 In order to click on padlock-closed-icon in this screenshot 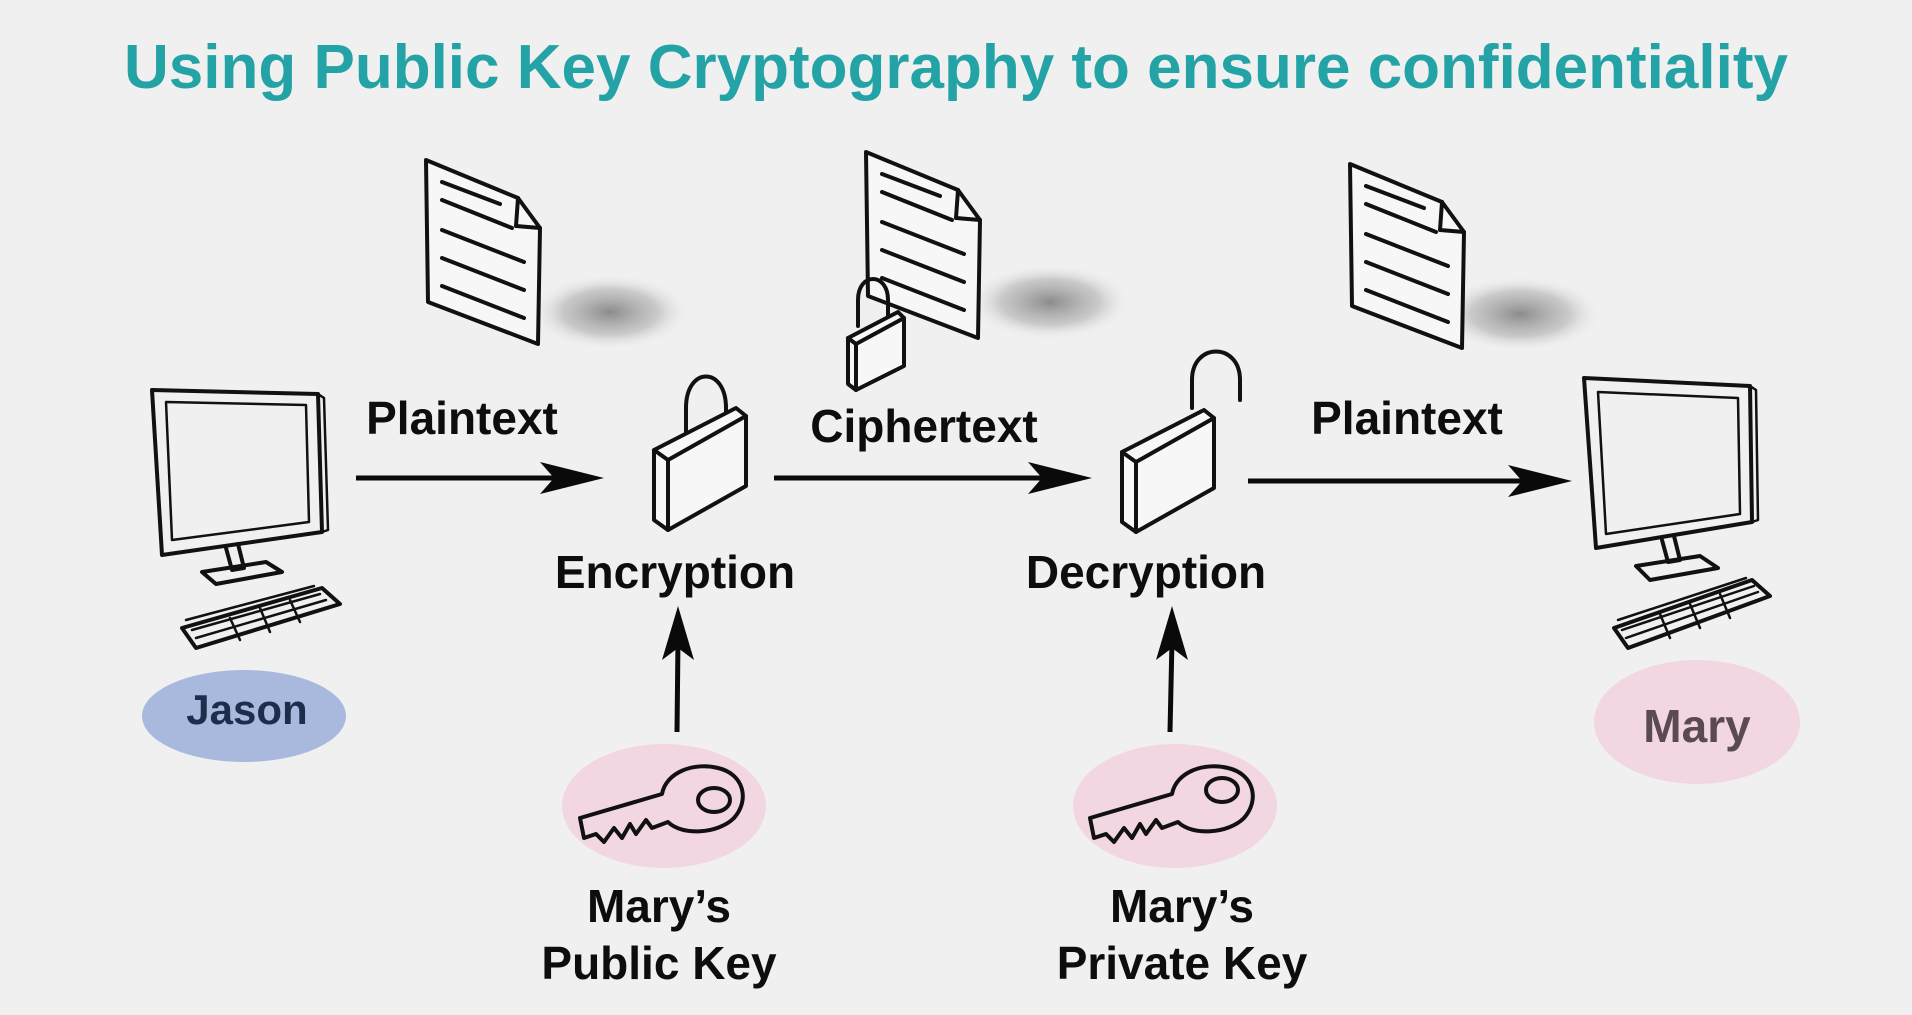, I will do `click(700, 453)`.